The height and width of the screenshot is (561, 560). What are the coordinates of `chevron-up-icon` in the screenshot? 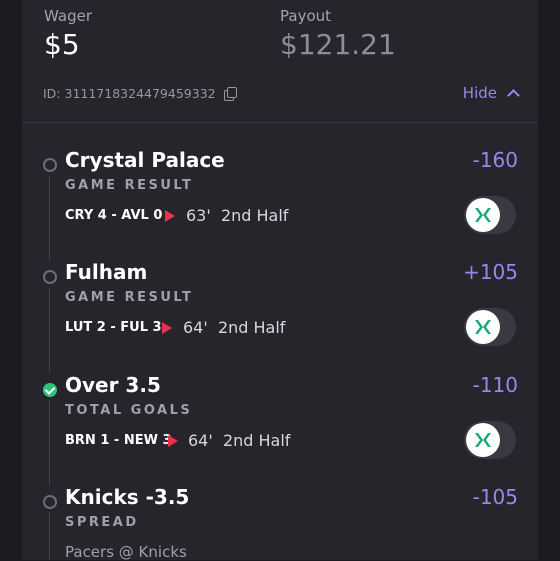 It's located at (513, 95).